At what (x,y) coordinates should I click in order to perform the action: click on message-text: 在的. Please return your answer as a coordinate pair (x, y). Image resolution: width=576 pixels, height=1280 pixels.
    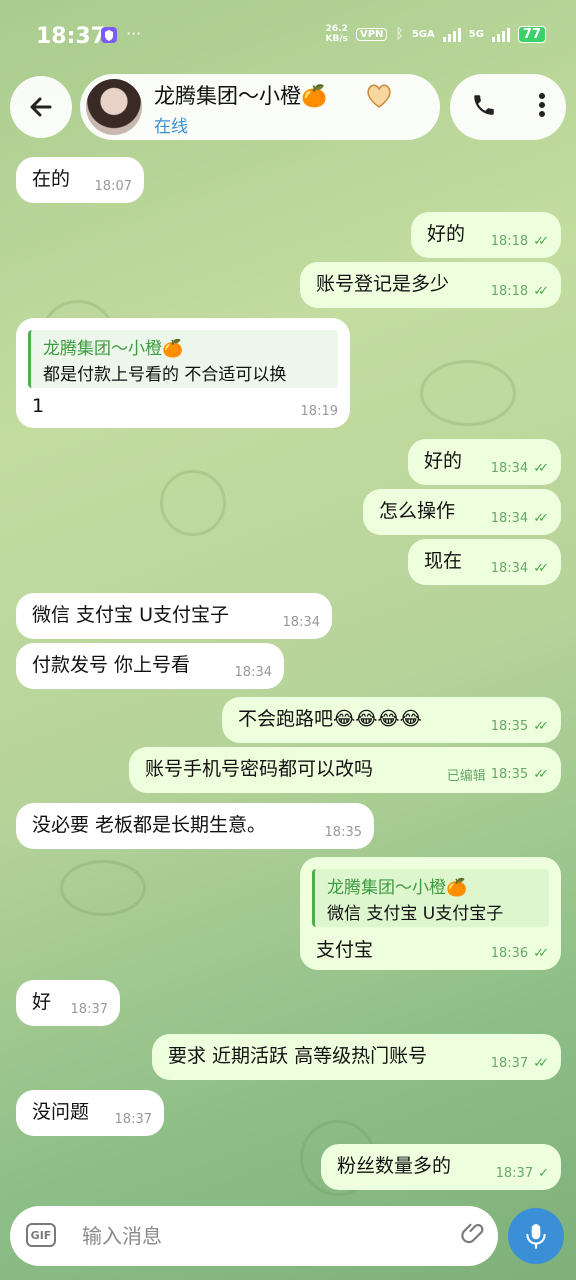
    Looking at the image, I should click on (51, 178).